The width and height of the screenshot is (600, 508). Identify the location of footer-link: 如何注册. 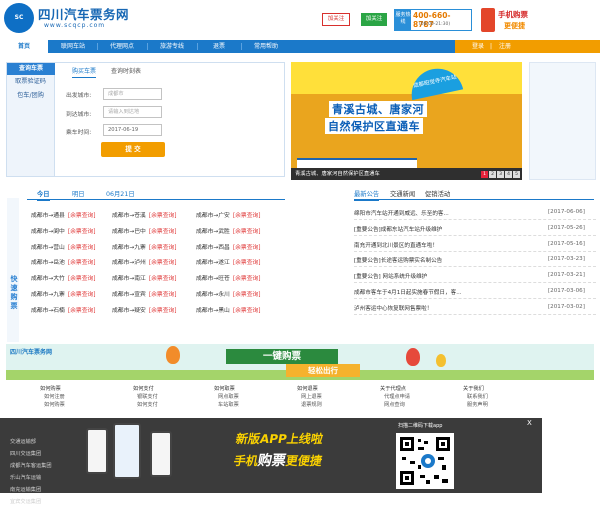
(52, 397).